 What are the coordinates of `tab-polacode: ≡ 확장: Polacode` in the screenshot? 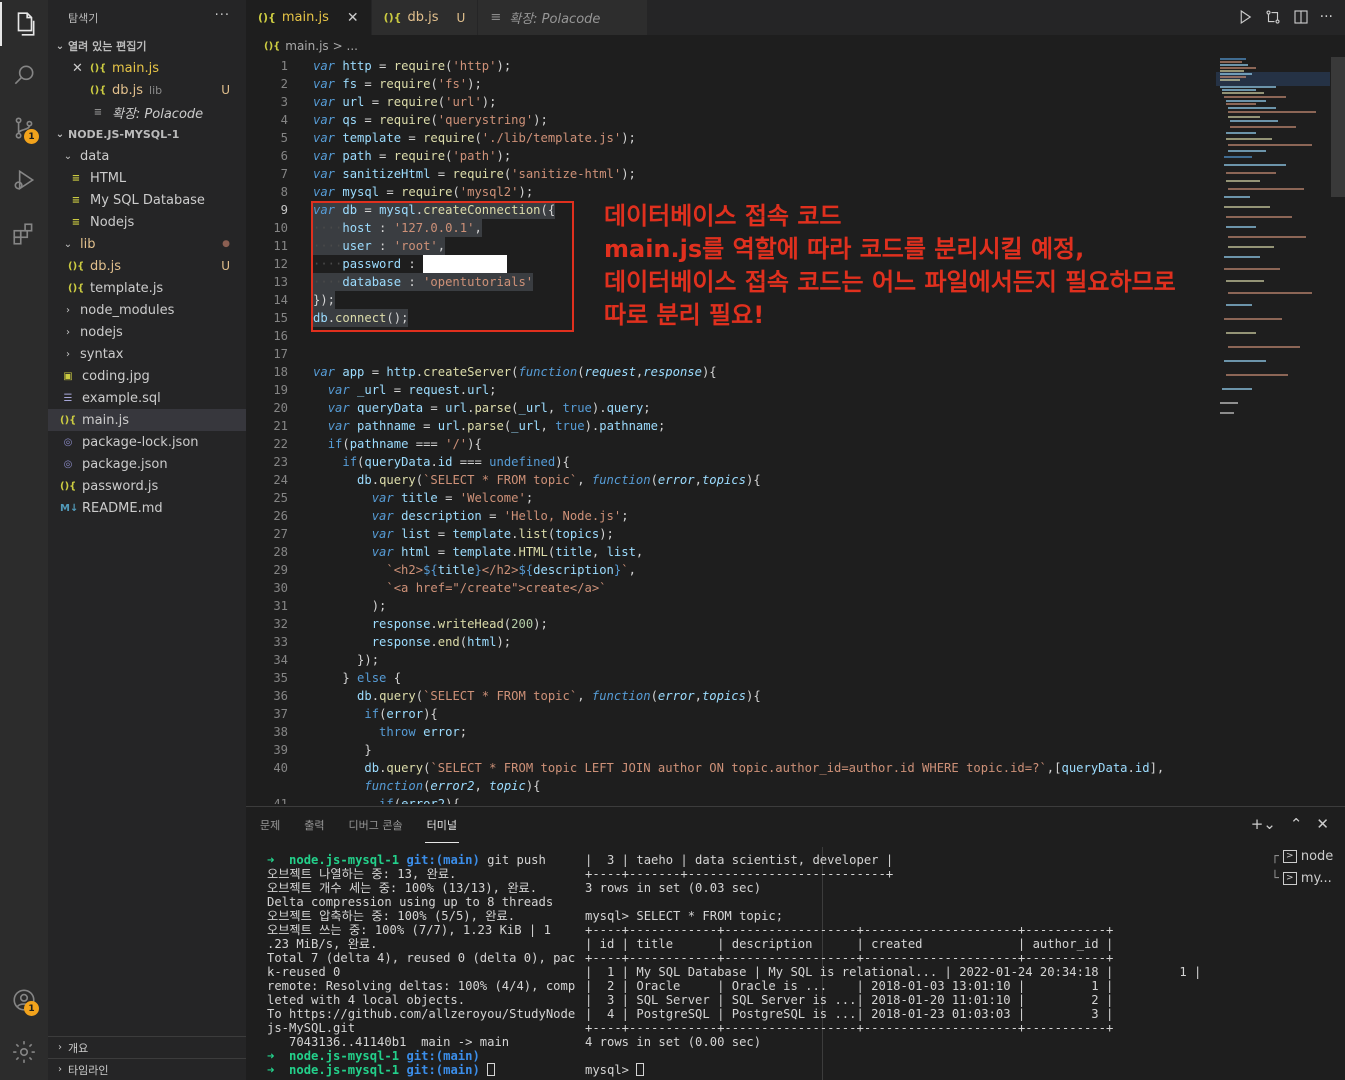 It's located at (563, 17).